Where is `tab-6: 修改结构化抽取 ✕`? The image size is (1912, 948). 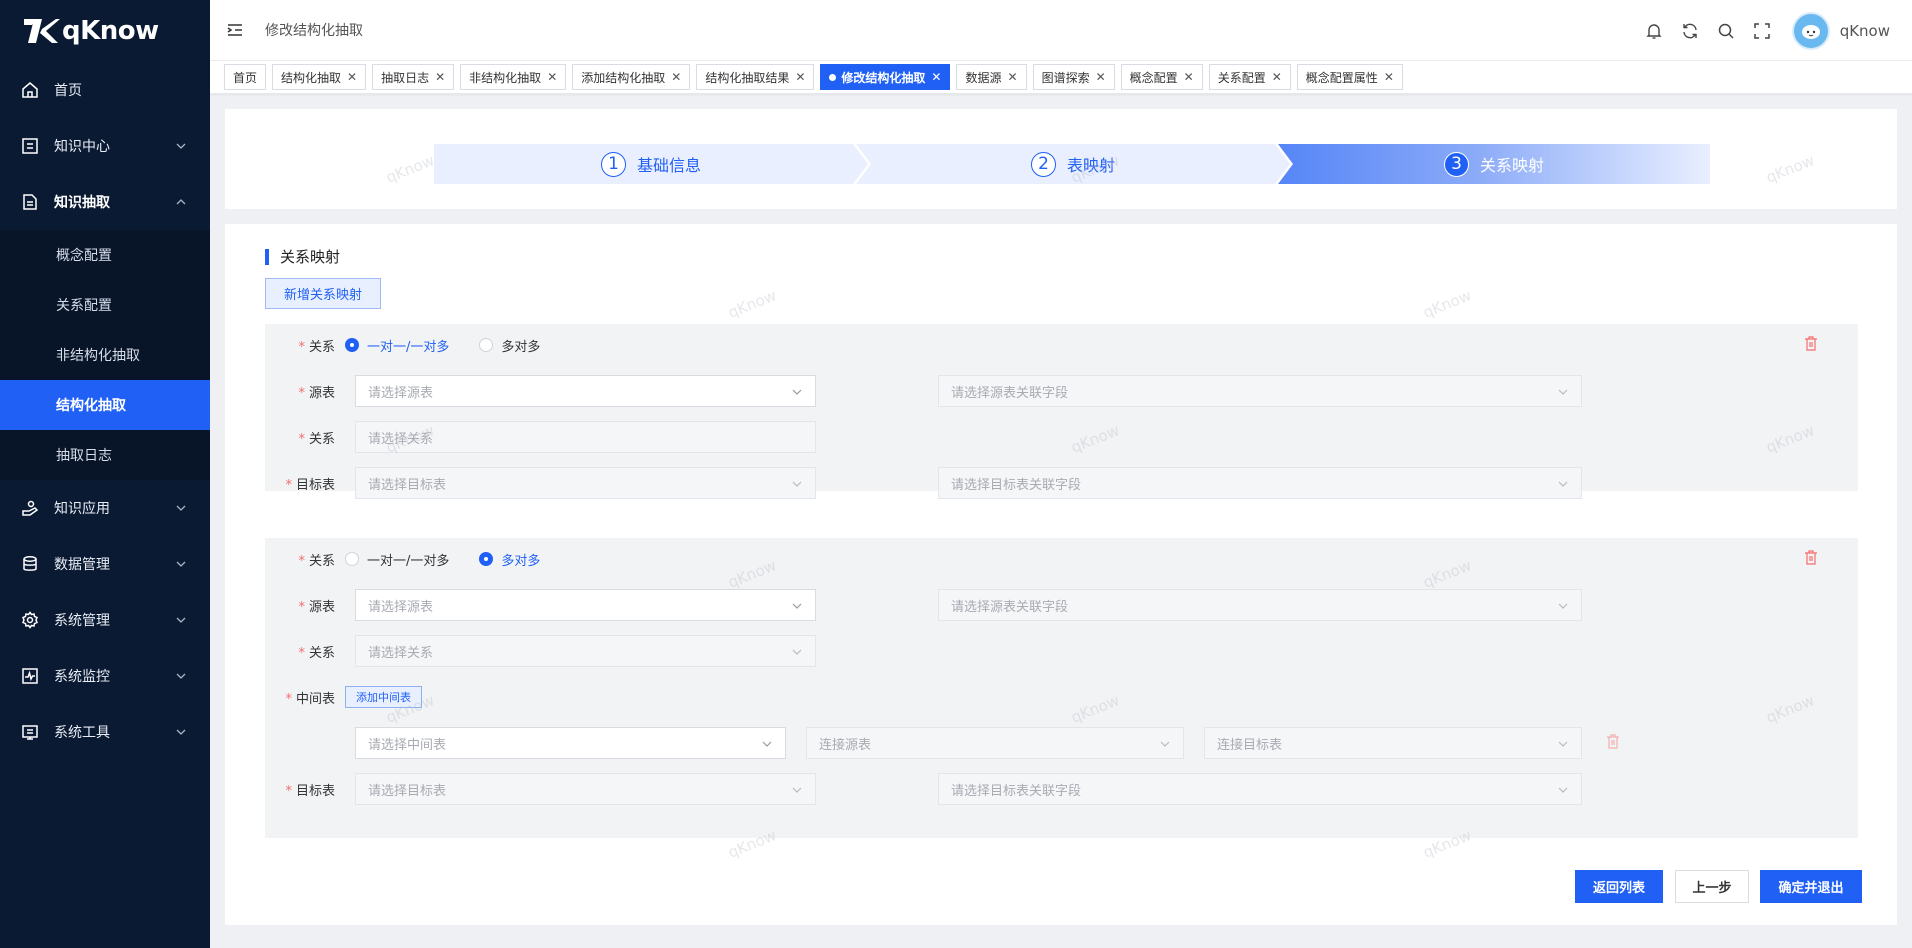 tab-6: 修改结构化抽取 ✕ is located at coordinates (885, 77).